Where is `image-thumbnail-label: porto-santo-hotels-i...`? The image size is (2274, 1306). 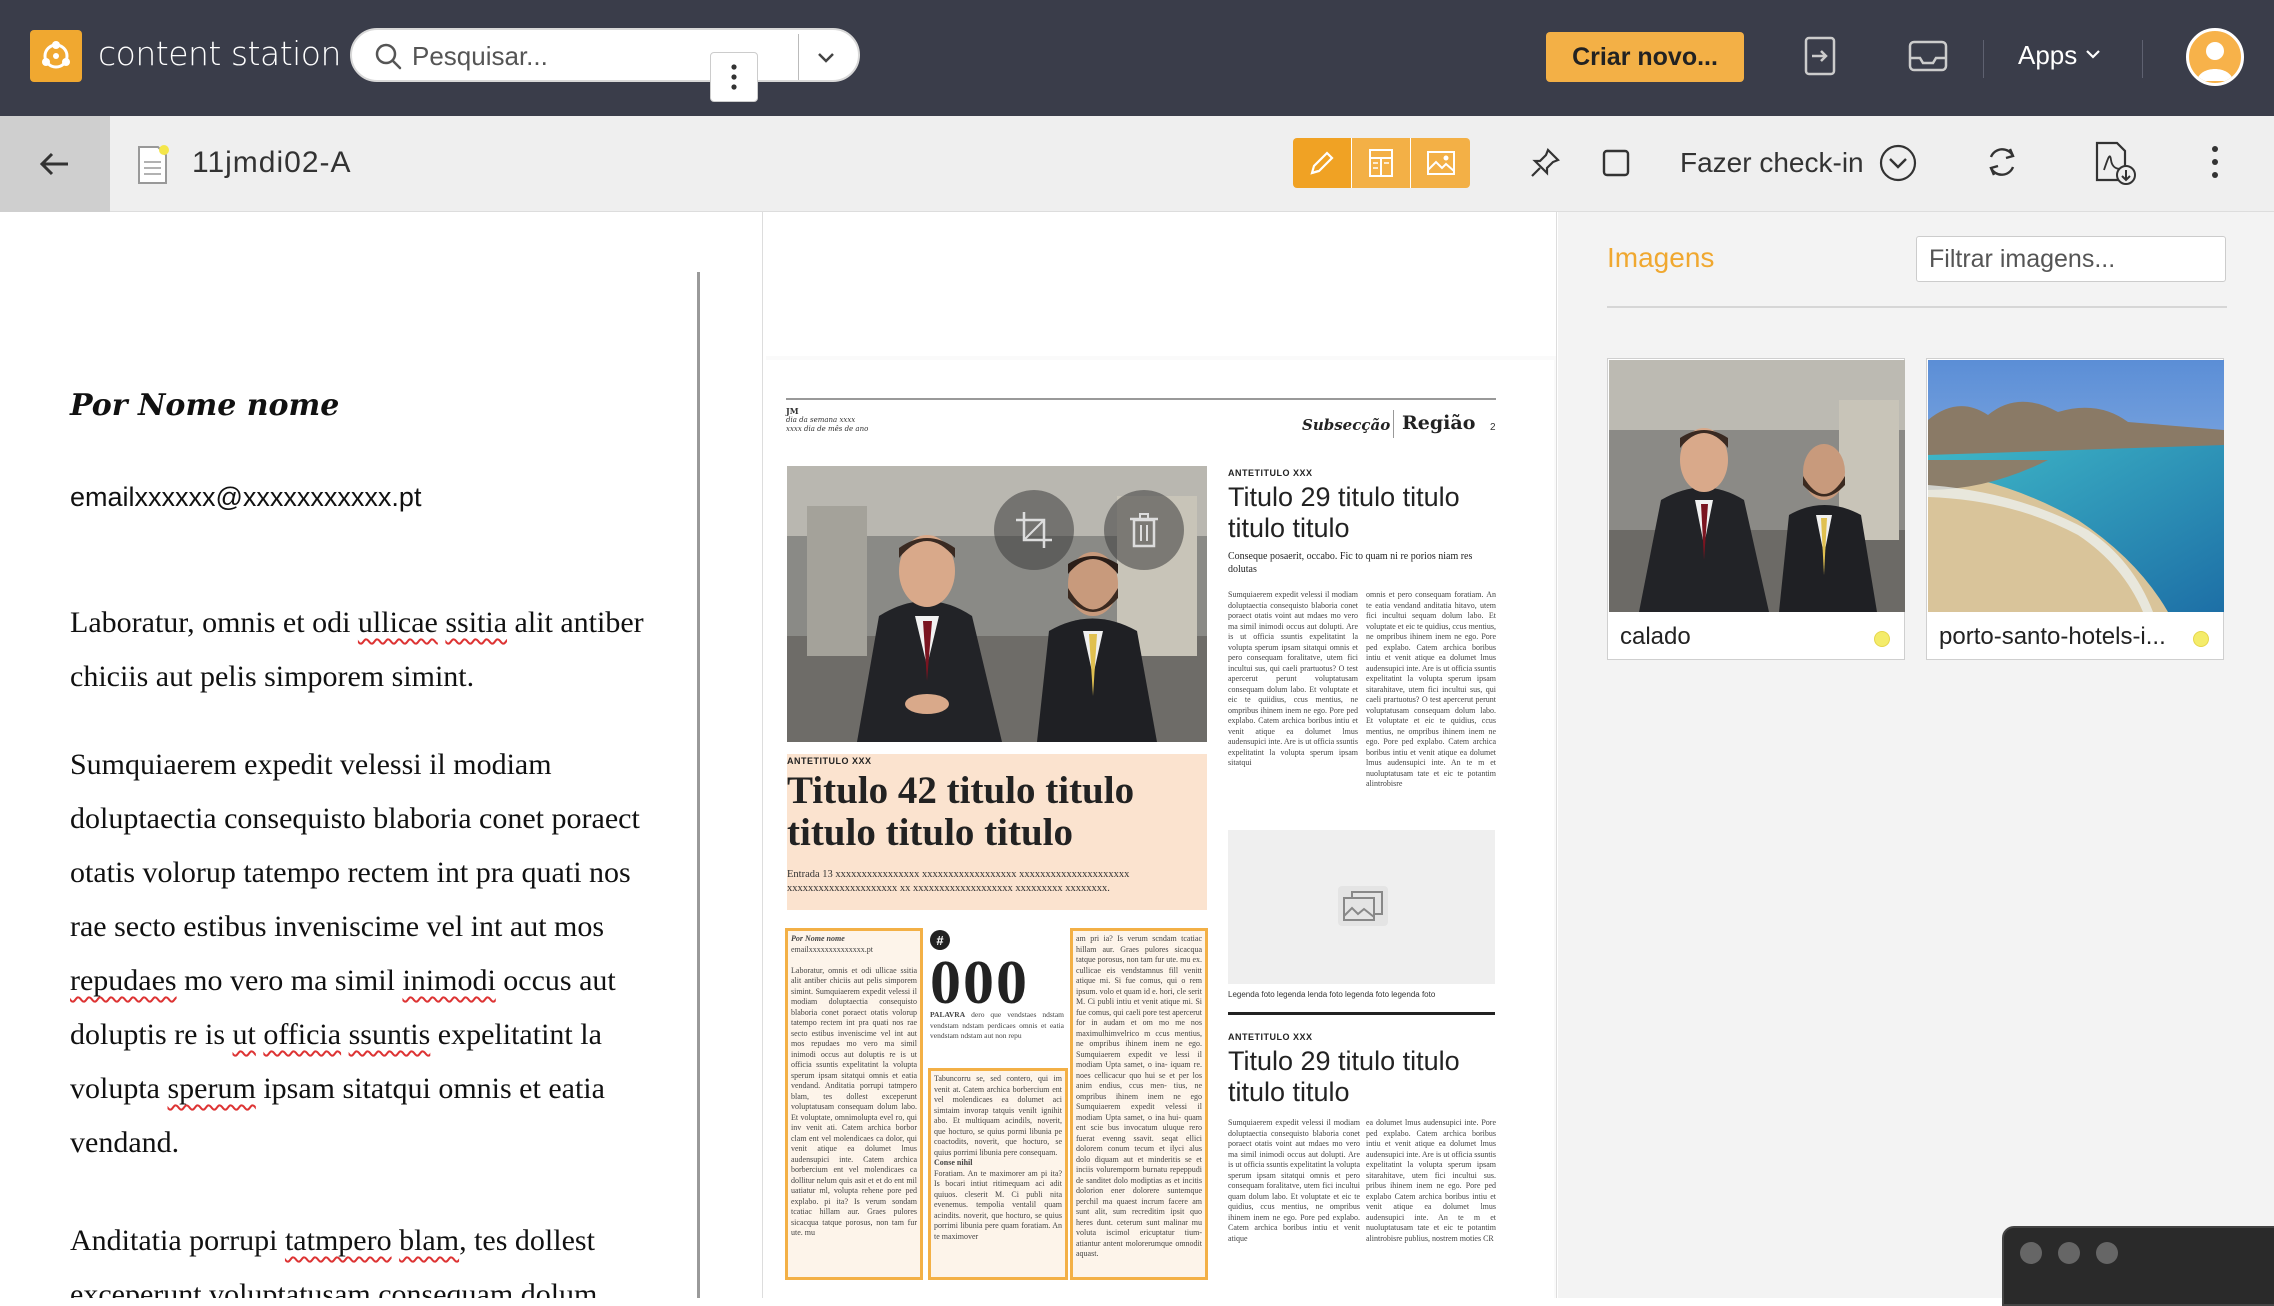 image-thumbnail-label: porto-santo-hotels-i... is located at coordinates (2052, 636).